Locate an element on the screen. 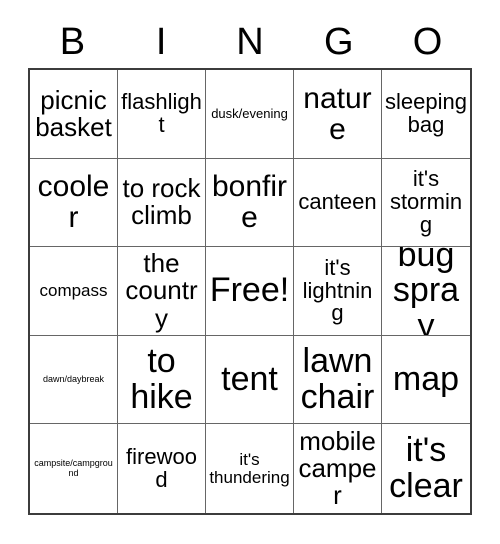  bingo-cell: it's lightning is located at coordinates (338, 291).